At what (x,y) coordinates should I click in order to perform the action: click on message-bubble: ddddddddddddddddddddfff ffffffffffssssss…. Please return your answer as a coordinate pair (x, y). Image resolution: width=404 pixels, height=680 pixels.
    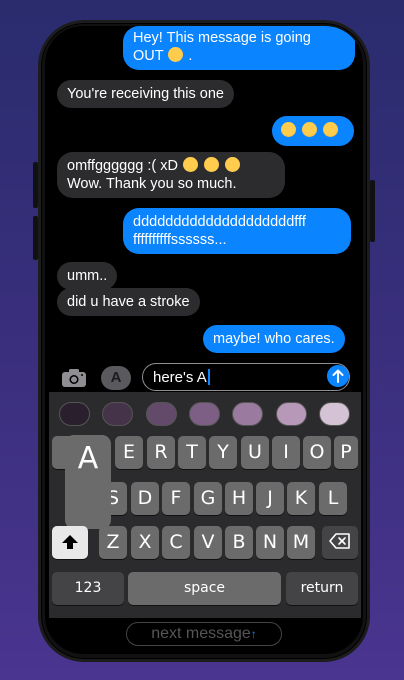
    Looking at the image, I should click on (237, 231).